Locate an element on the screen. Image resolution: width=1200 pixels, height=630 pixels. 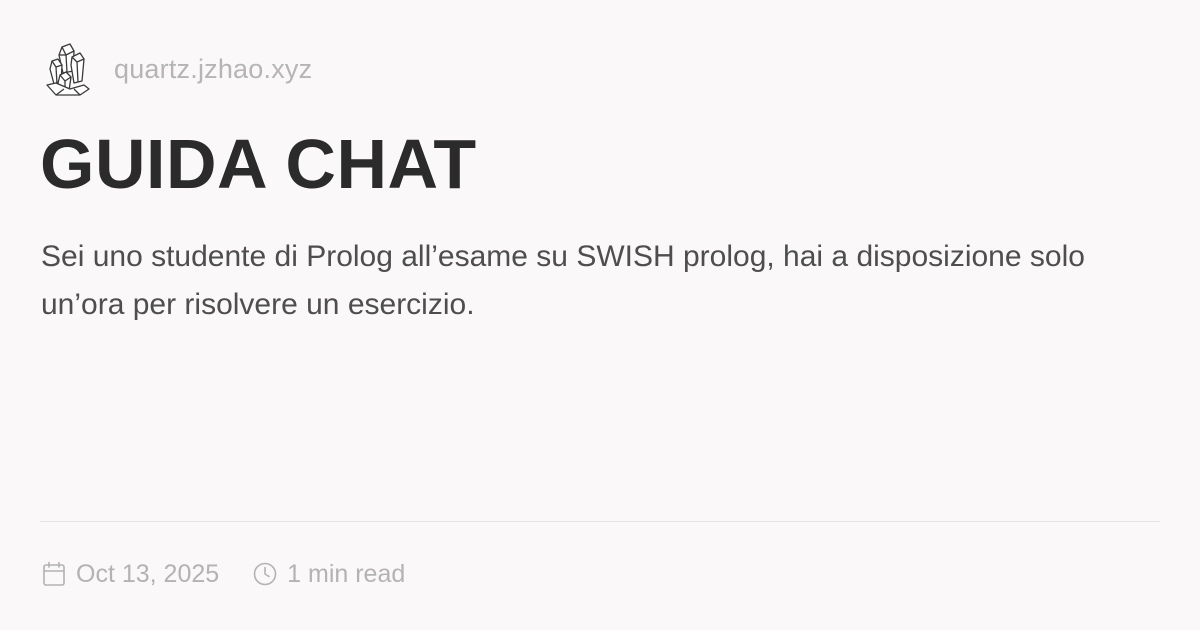
divider is located at coordinates (600, 521).